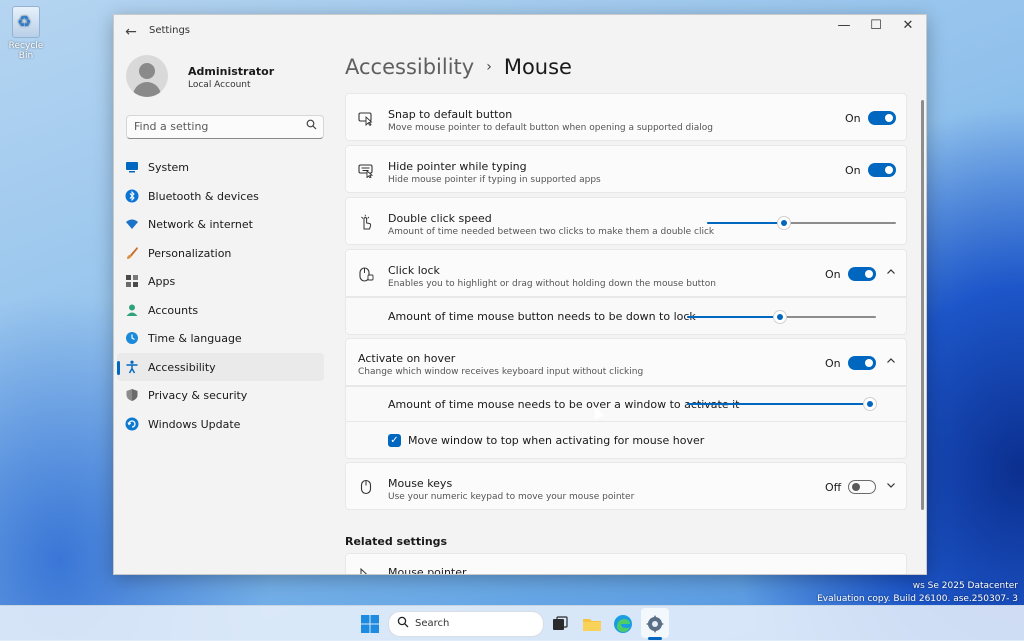  What do you see at coordinates (862, 274) in the screenshot?
I see `click-lock-toggle` at bounding box center [862, 274].